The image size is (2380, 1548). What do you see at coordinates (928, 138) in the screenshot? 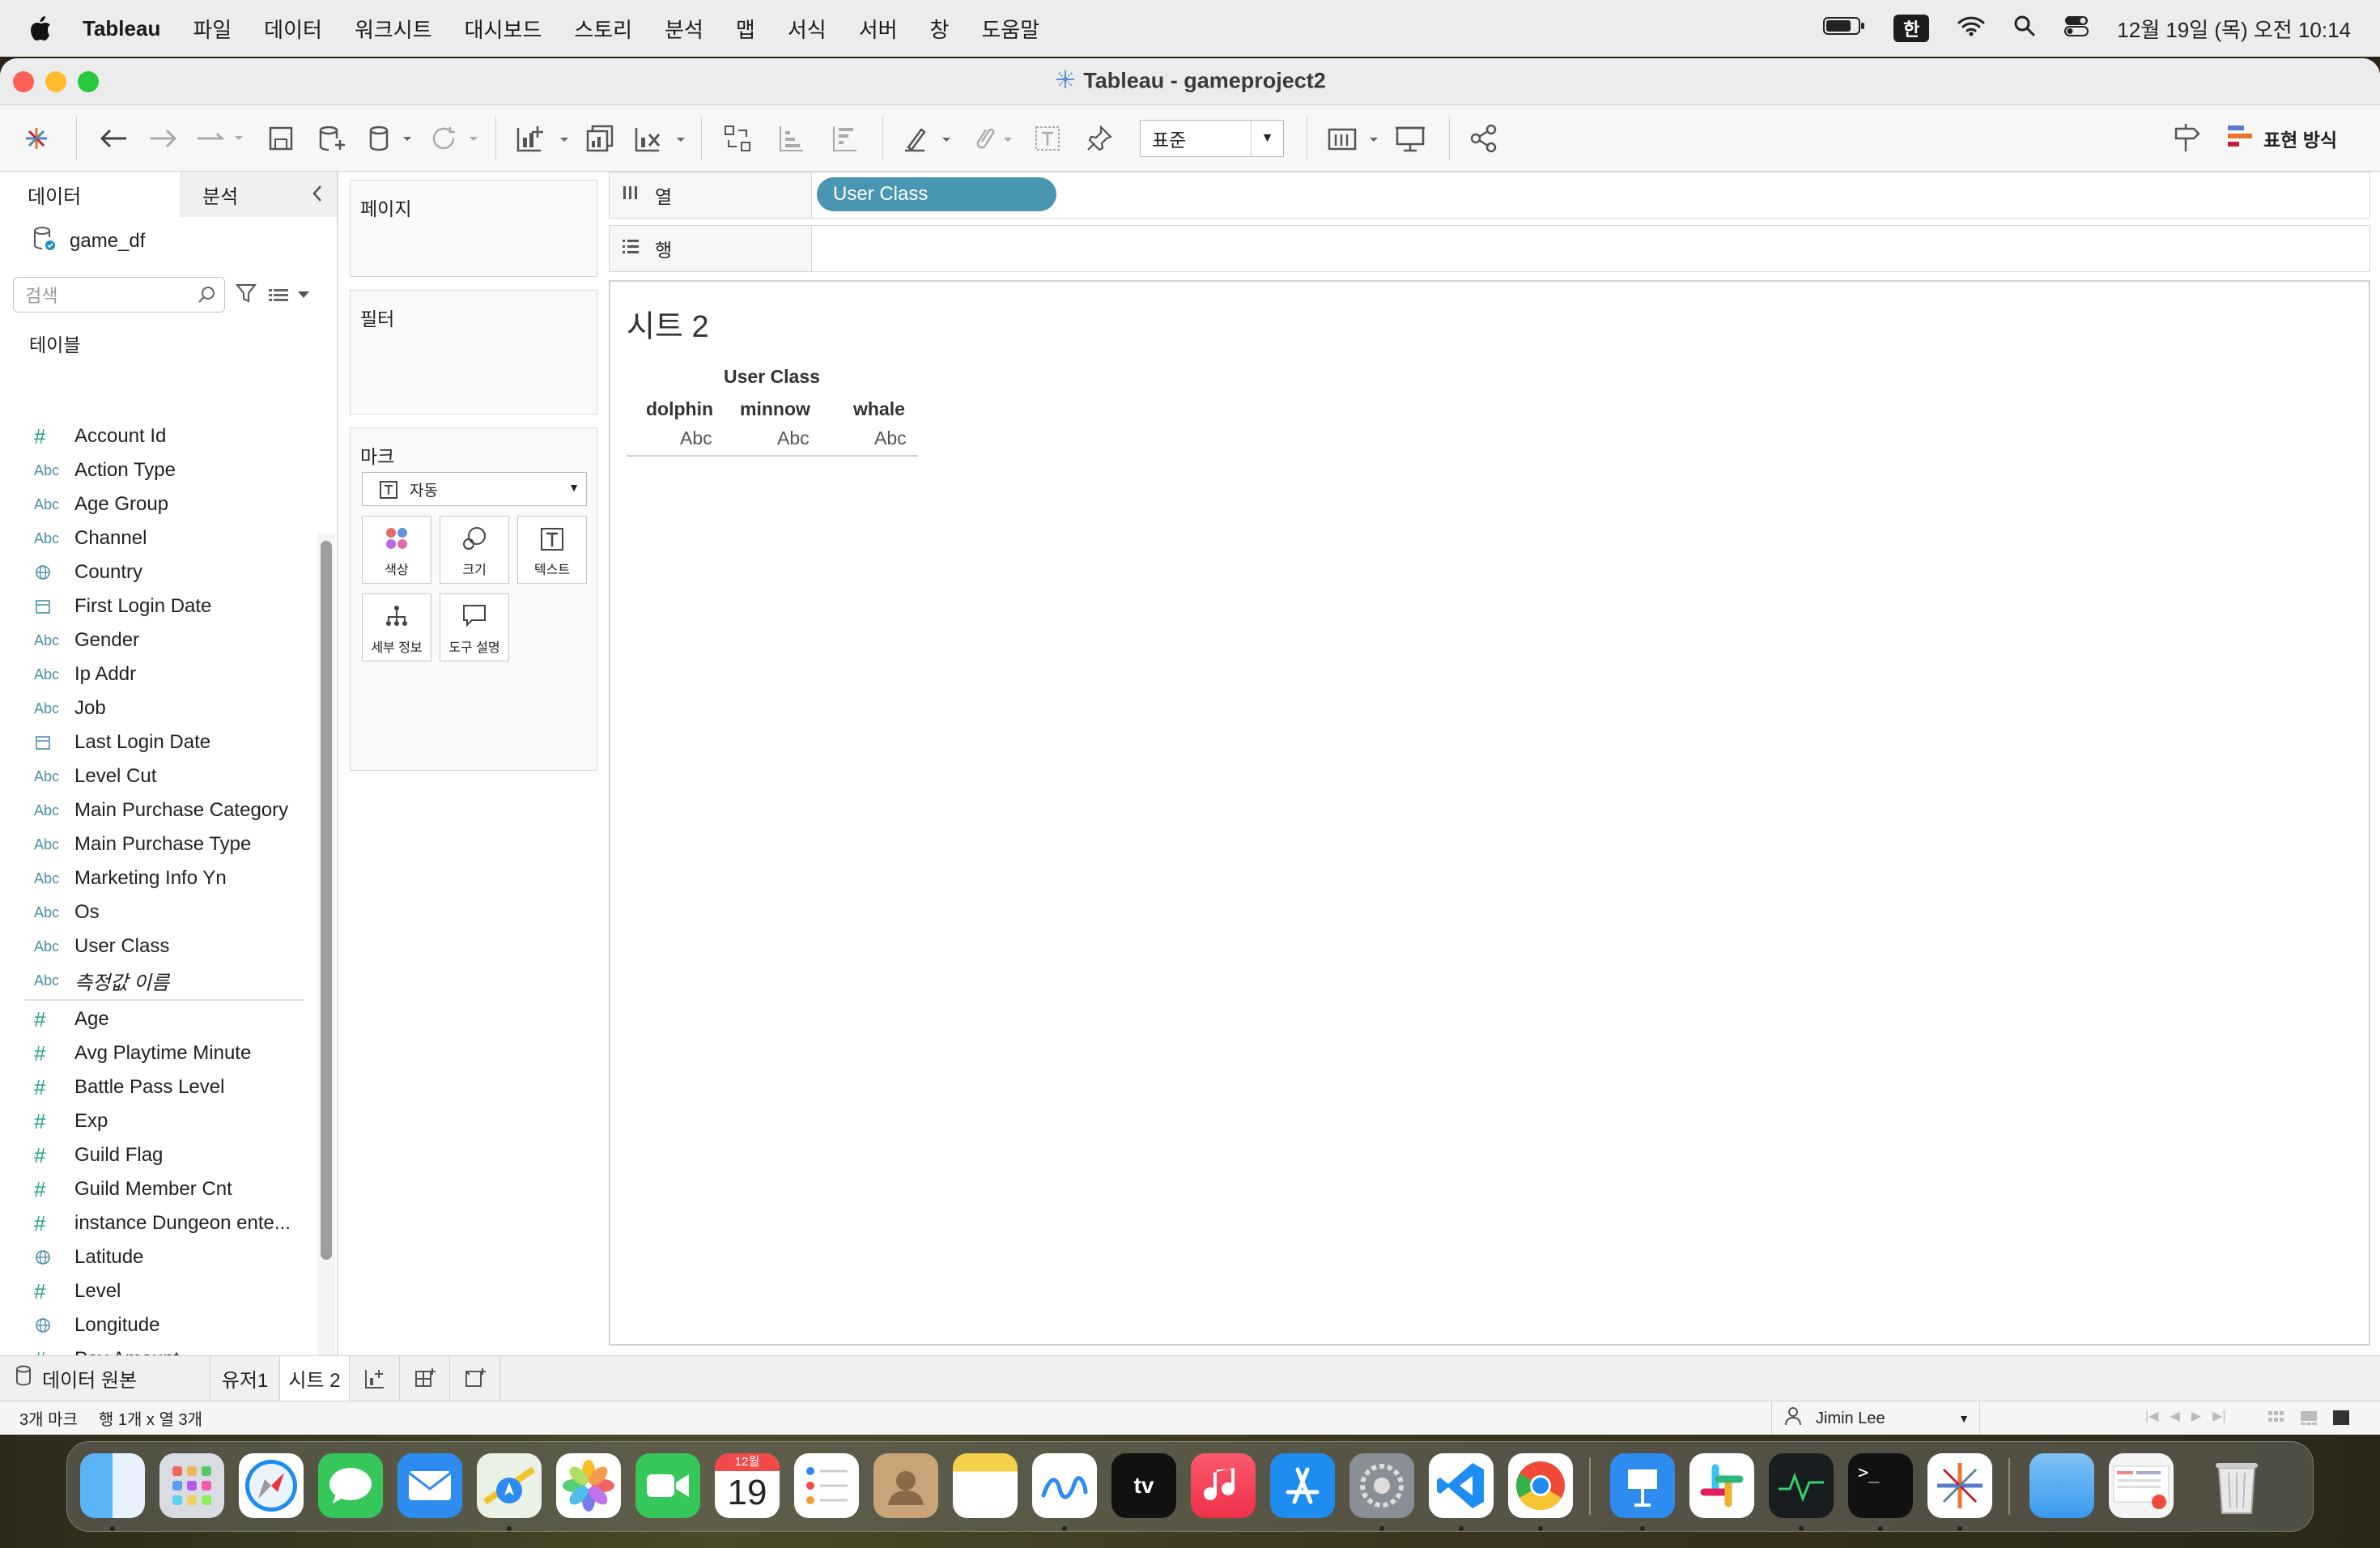
I see `highlight-icon` at bounding box center [928, 138].